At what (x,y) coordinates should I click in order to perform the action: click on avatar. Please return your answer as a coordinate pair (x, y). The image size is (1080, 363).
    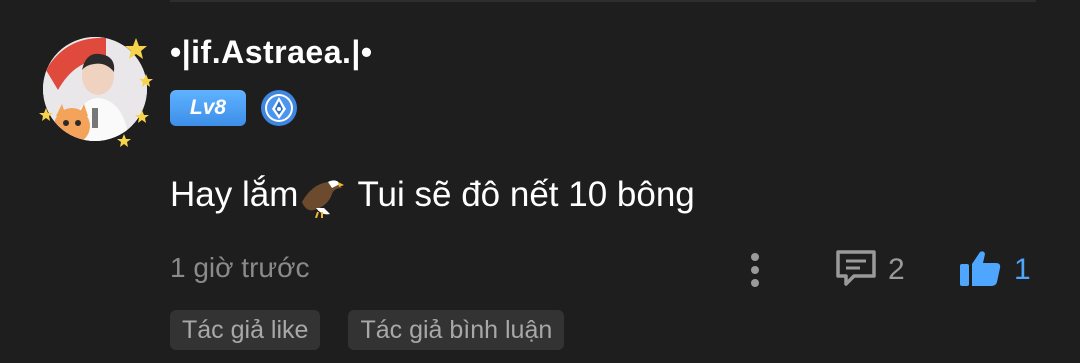
    Looking at the image, I should click on (95, 89).